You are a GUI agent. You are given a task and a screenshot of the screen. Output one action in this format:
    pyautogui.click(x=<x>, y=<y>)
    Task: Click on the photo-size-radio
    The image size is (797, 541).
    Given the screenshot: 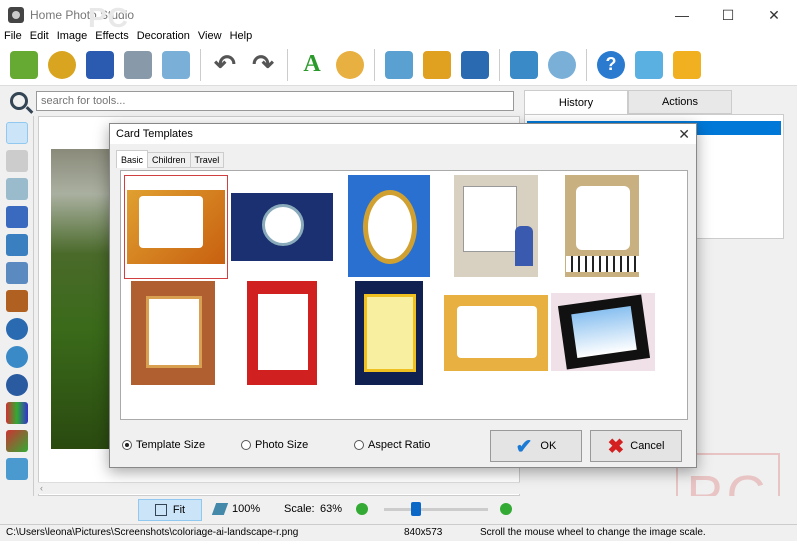 What is the action you would take?
    pyautogui.click(x=246, y=445)
    